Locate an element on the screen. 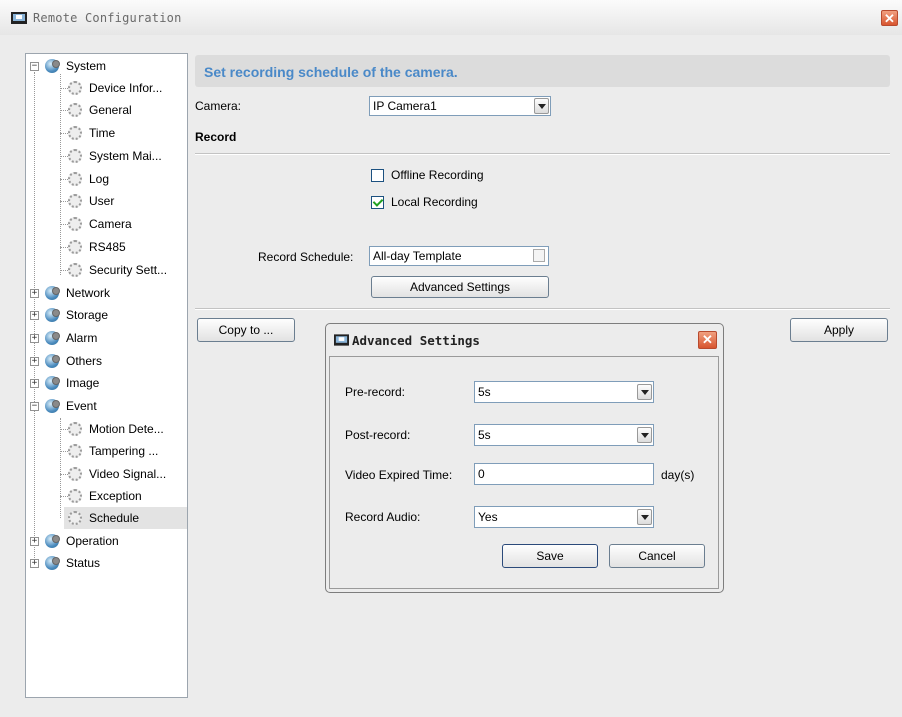 The height and width of the screenshot is (717, 902). expired-unit-label: day(s) is located at coordinates (678, 475).